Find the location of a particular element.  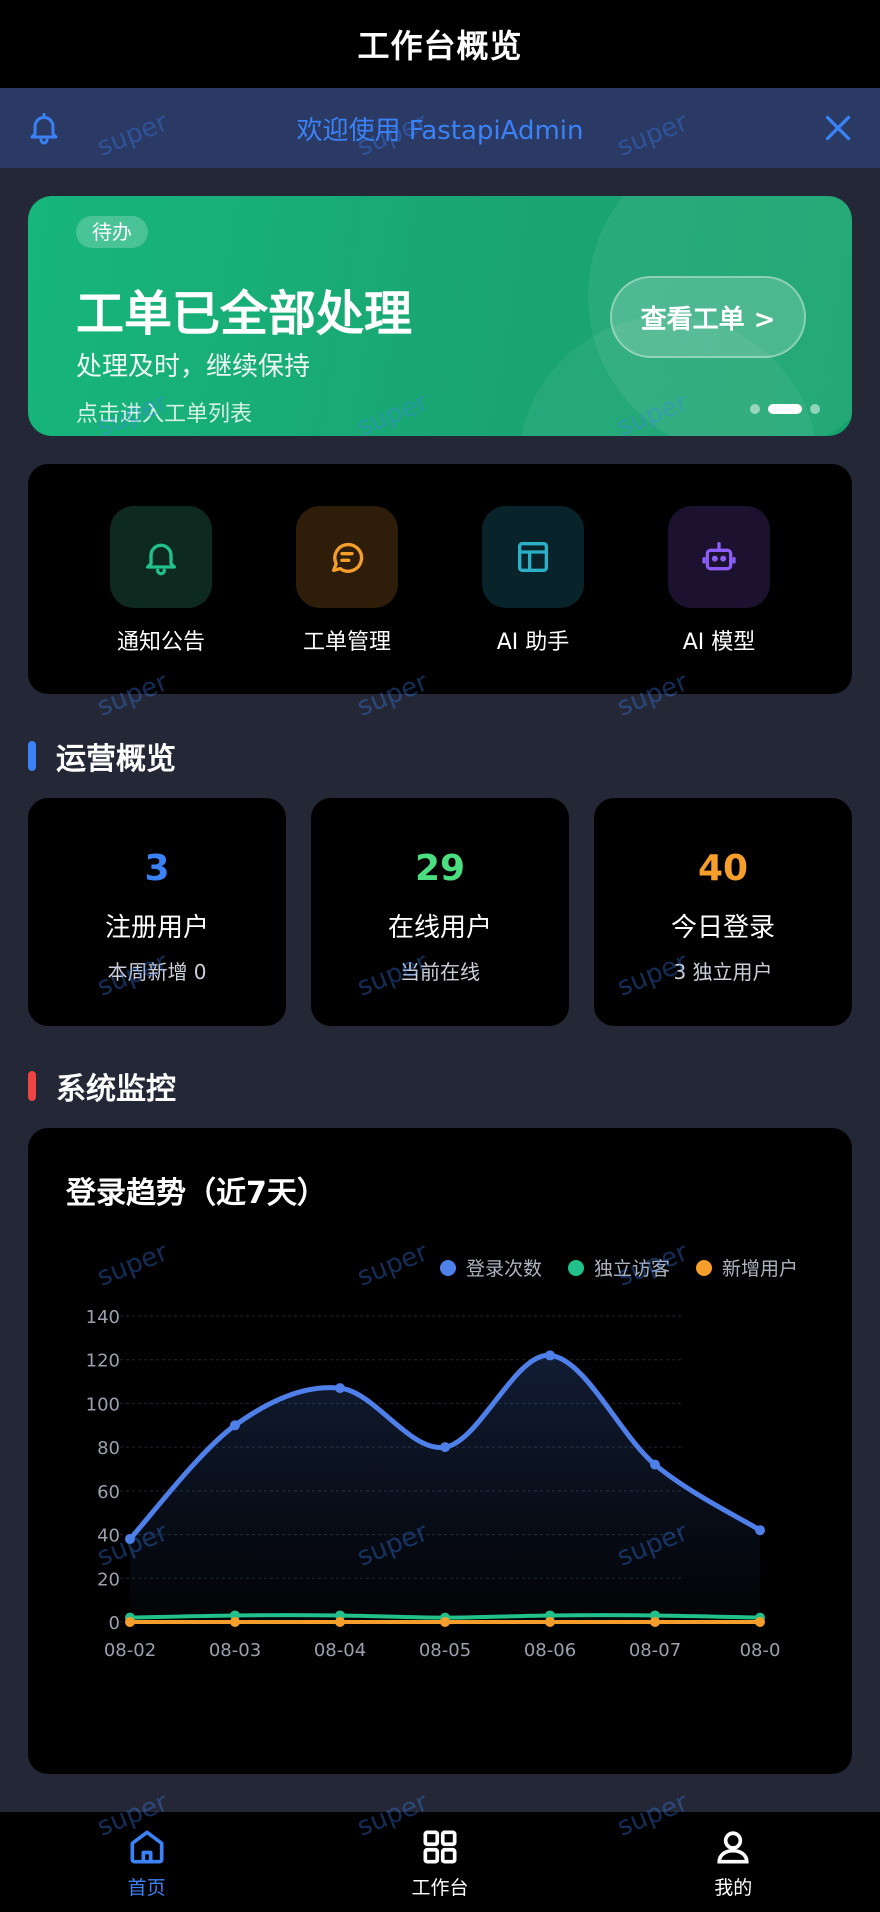

section-title: 系统监控 is located at coordinates (116, 1089).